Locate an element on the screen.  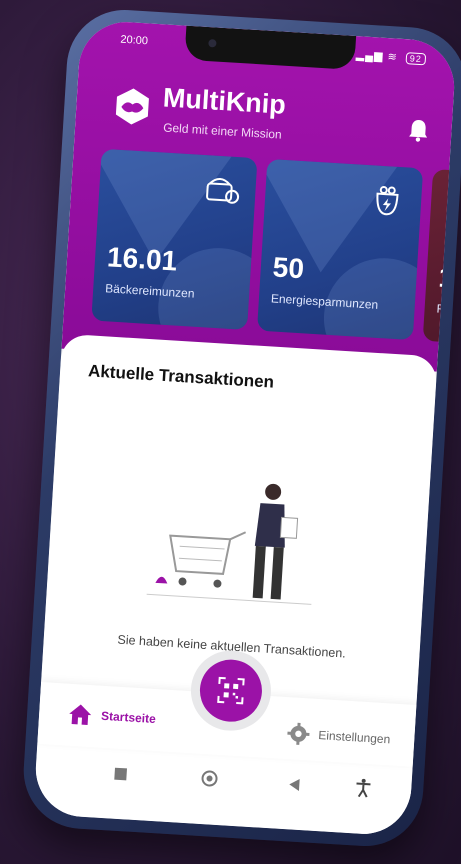
energy-wallet-icon is located at coordinates (387, 201).